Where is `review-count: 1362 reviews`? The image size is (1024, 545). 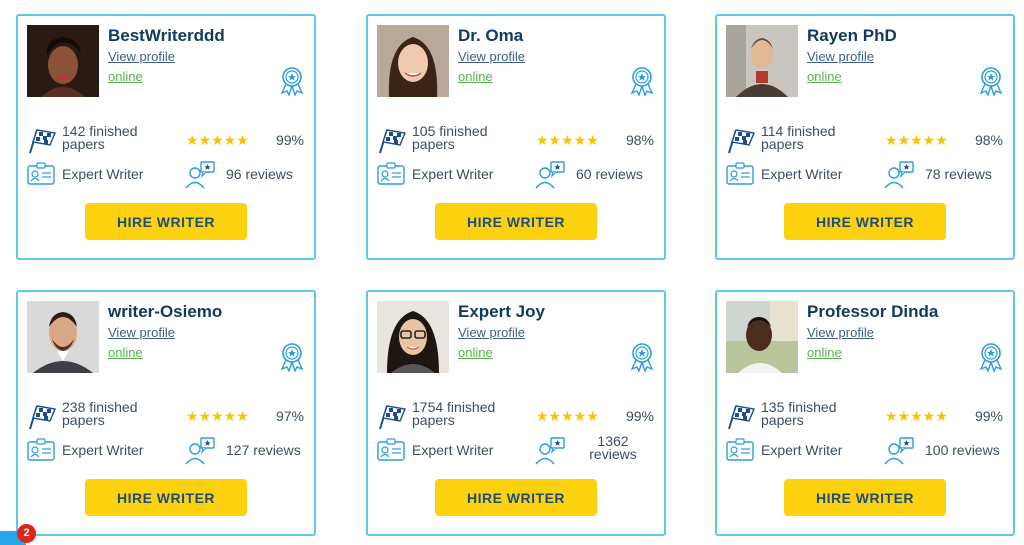
review-count: 1362 reviews is located at coordinates (613, 447).